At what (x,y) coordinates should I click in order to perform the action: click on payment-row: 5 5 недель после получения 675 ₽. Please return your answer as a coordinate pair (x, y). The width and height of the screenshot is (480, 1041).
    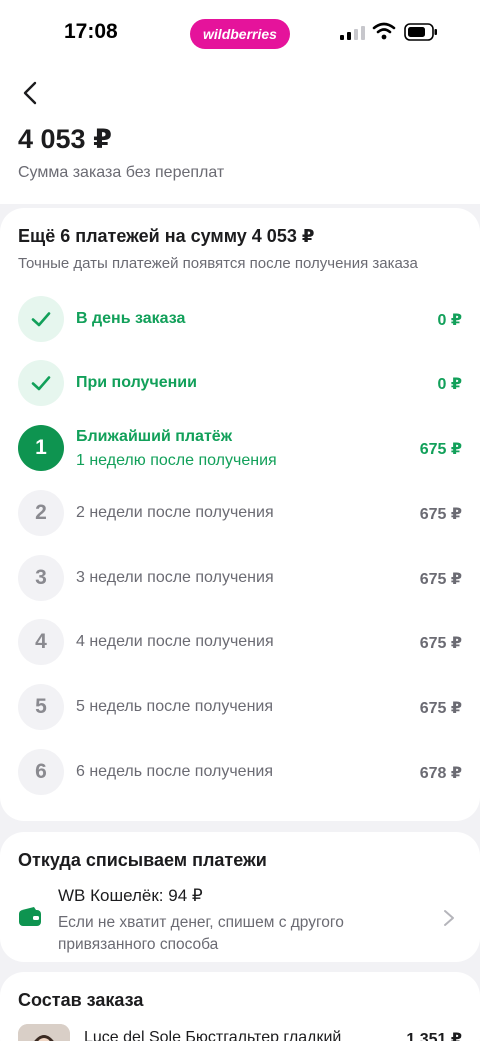
    Looking at the image, I should click on (240, 708).